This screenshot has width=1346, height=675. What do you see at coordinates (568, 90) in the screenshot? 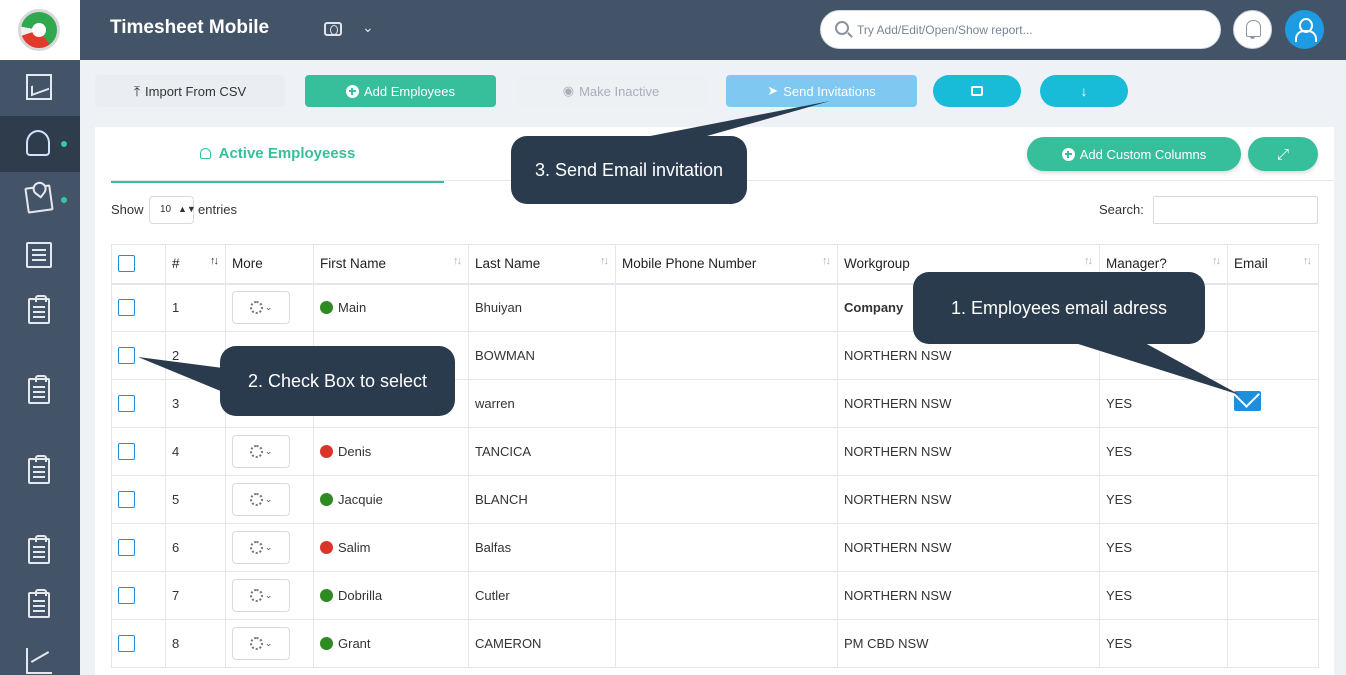
I see `eye-slash-icon: ◉` at bounding box center [568, 90].